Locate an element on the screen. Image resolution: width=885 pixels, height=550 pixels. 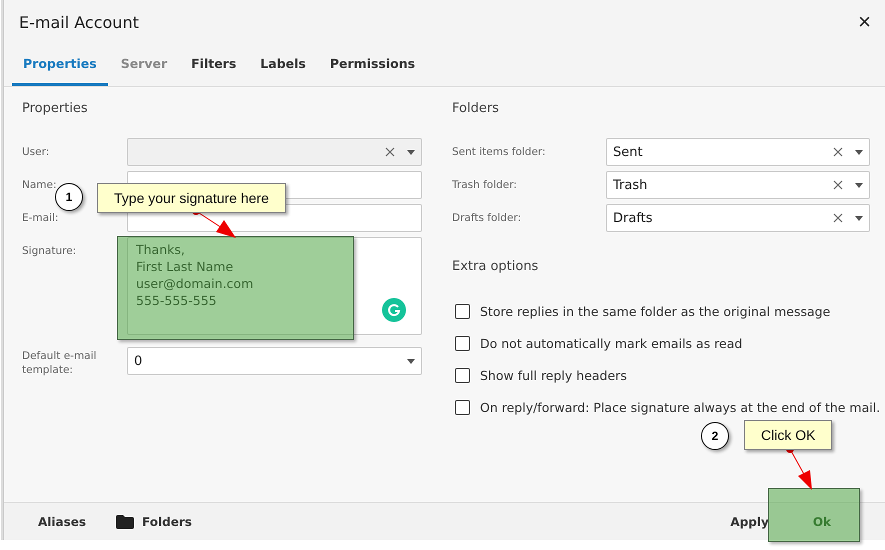
field-label: User: is located at coordinates (36, 152).